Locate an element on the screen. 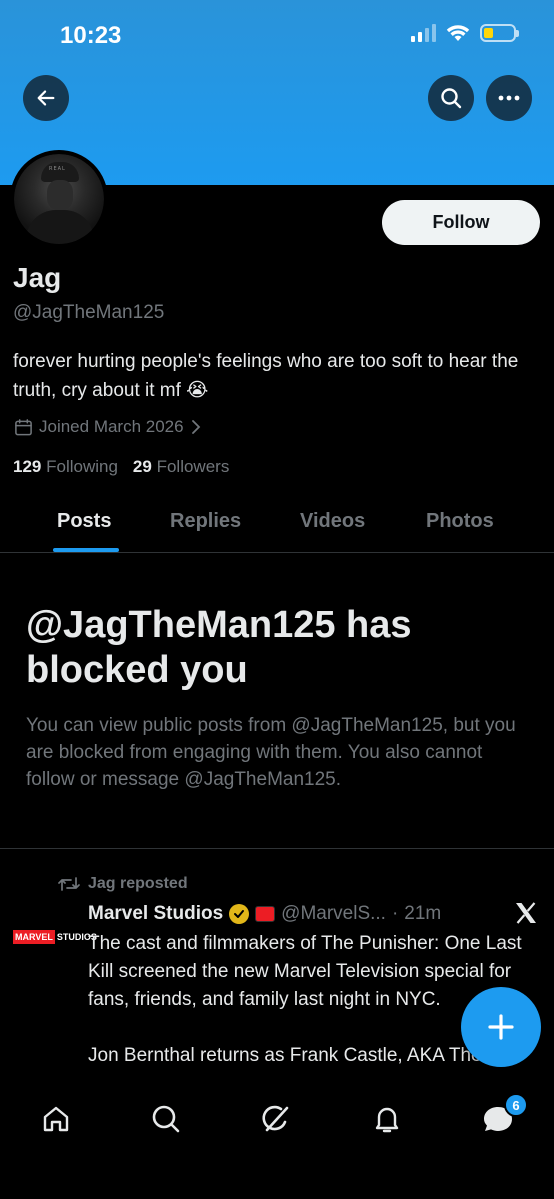  followers-link: 29 Followers is located at coordinates (181, 467).